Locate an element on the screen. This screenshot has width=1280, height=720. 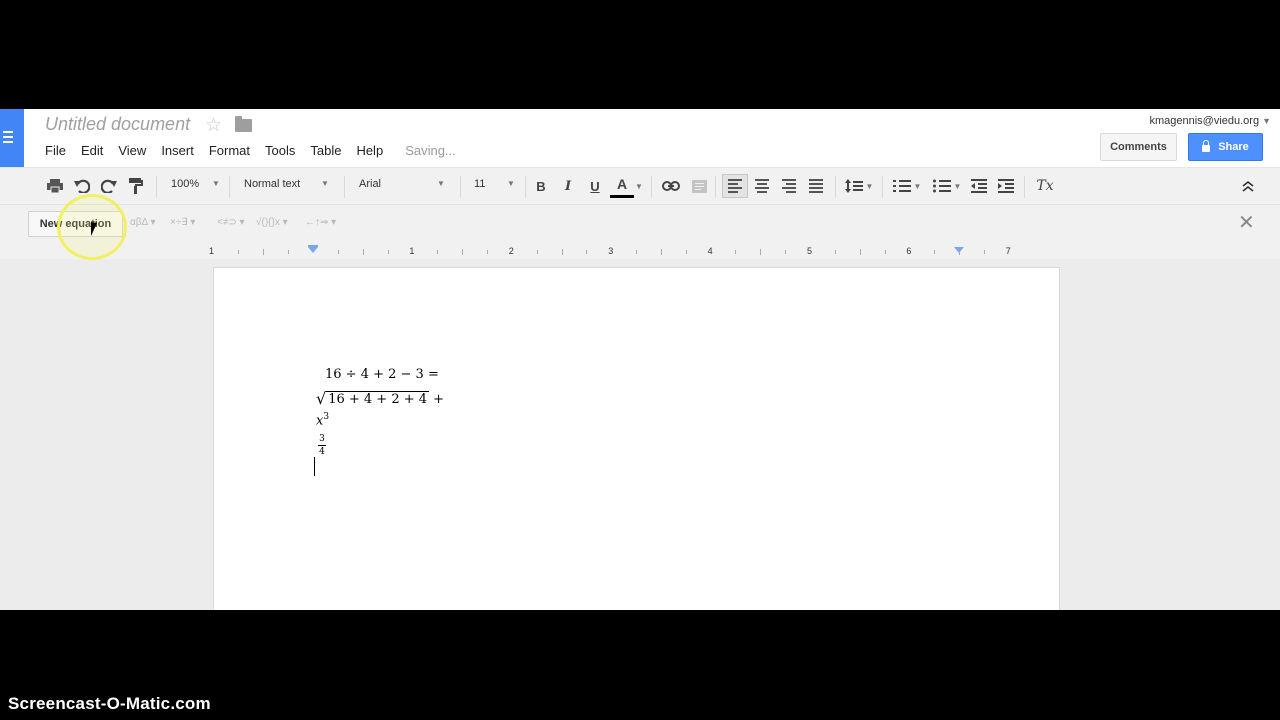
line-spacing-icon: ▼ is located at coordinates (859, 186).